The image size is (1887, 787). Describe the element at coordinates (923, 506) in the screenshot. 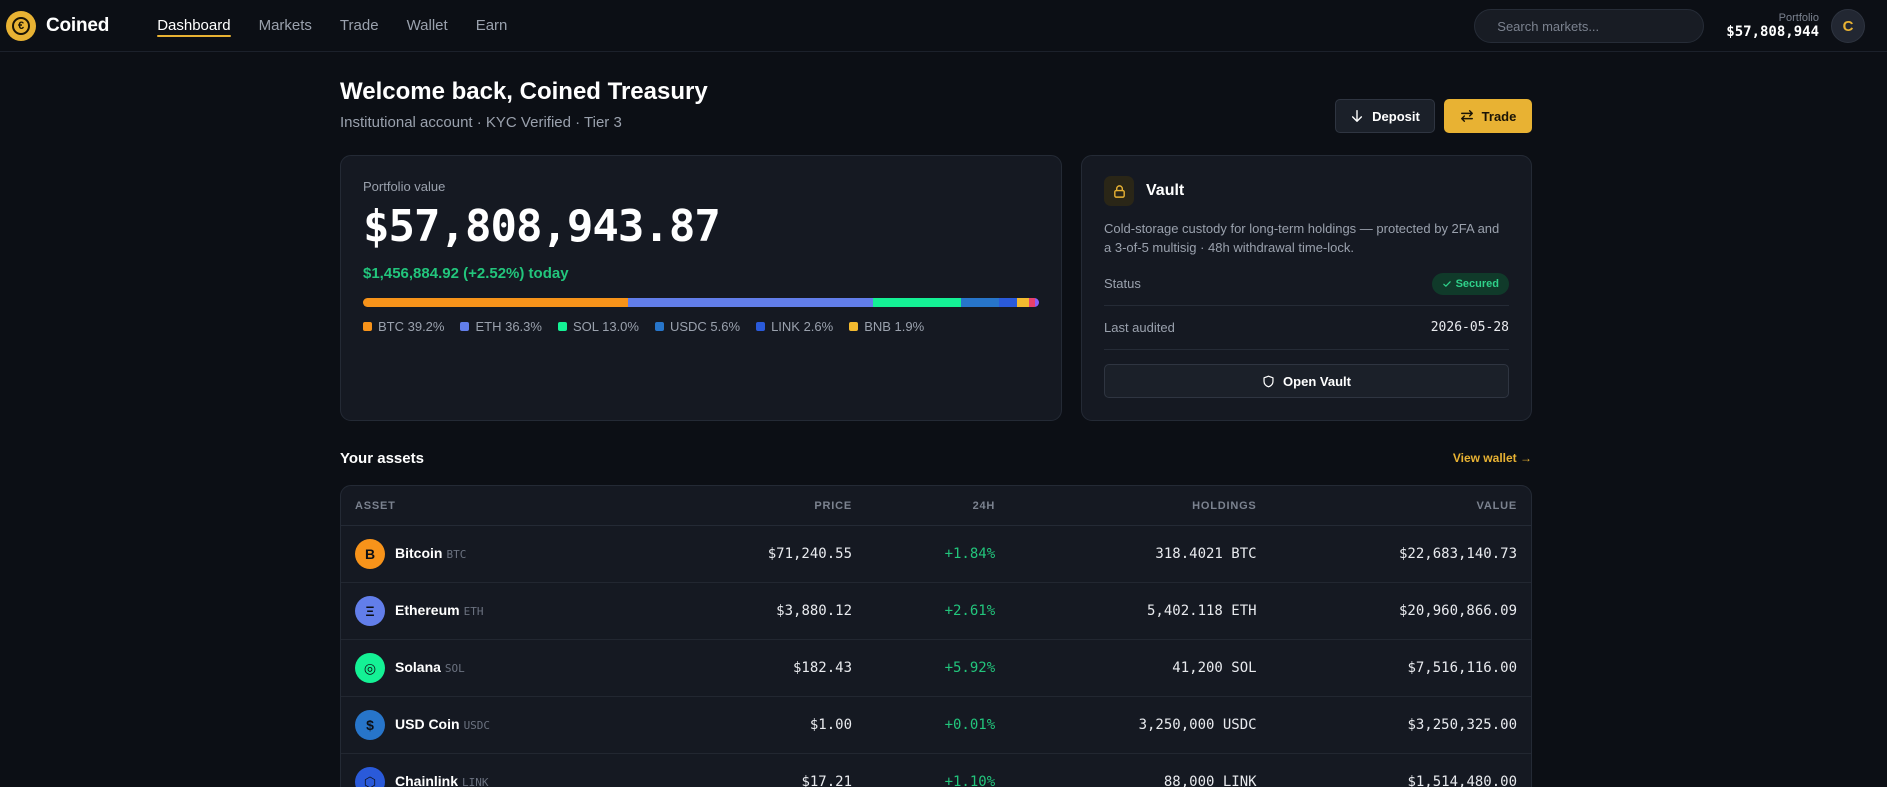

I see `col-24h: 24H` at that location.